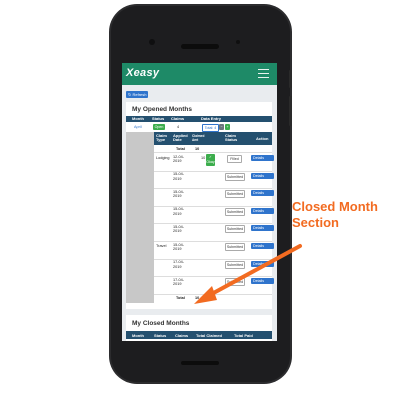  What do you see at coordinates (315, 222) in the screenshot?
I see `callout-line-2: Section` at bounding box center [315, 222].